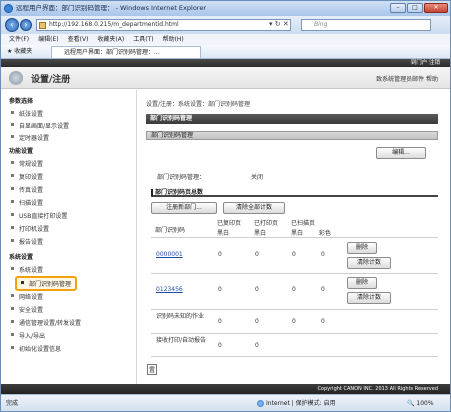 The image size is (451, 412). What do you see at coordinates (260, 403) in the screenshot?
I see `globe-icon` at bounding box center [260, 403].